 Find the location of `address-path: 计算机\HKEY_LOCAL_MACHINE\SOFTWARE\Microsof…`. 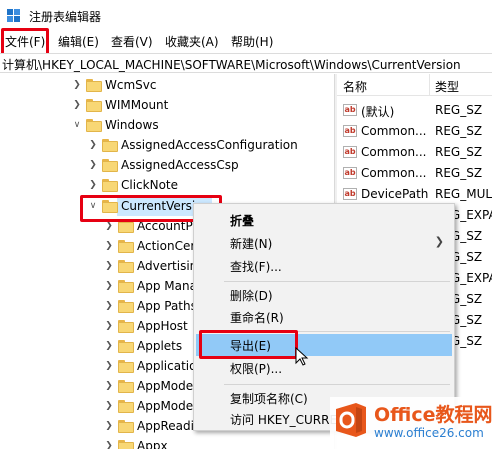

address-path: 计算机\HKEY_LOCAL_MACHINE\SOFTWARE\Microsof… is located at coordinates (231, 64).